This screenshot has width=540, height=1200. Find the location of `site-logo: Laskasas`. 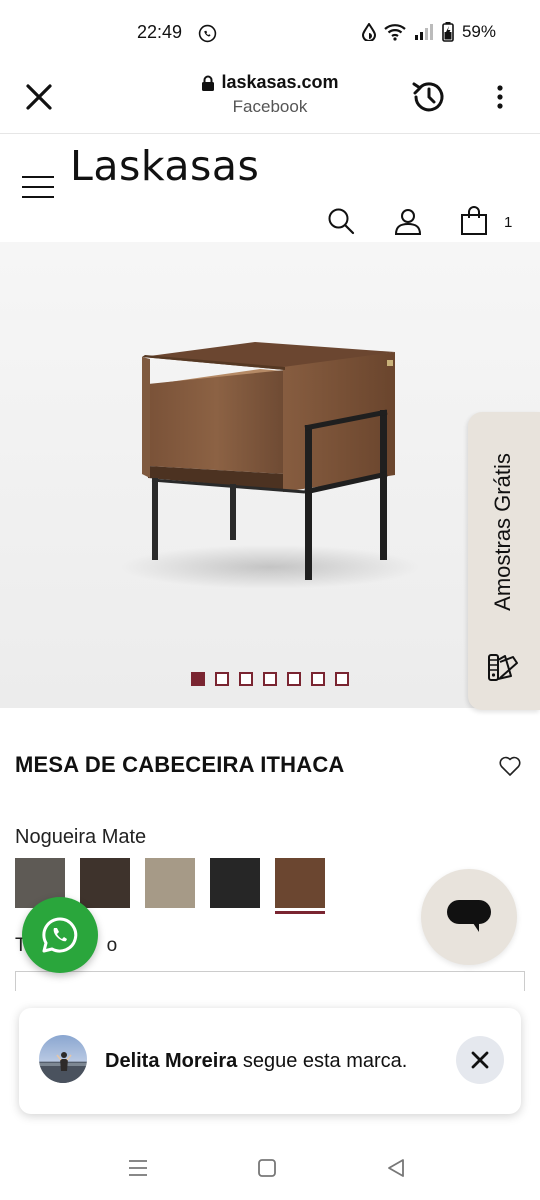

site-logo: Laskasas is located at coordinates (164, 166).